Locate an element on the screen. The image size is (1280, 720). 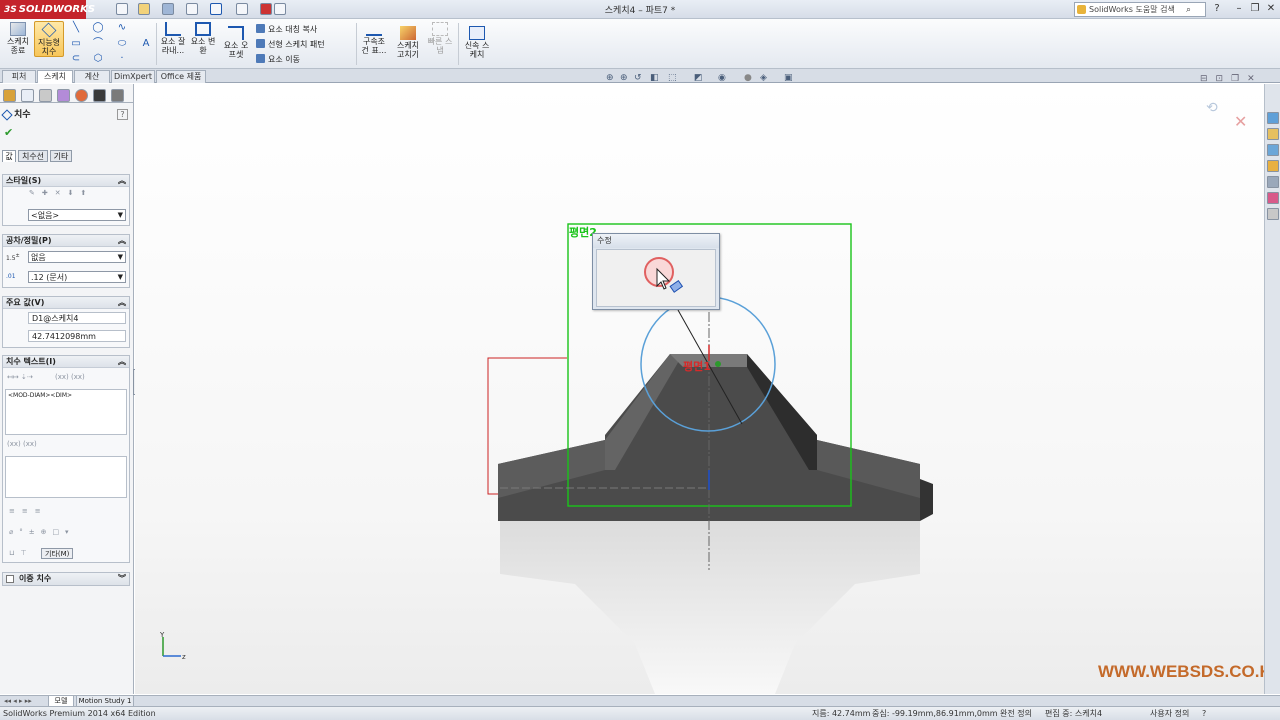
exit-sketch-button: 스케치 종료 is located at coordinates (18, 38).